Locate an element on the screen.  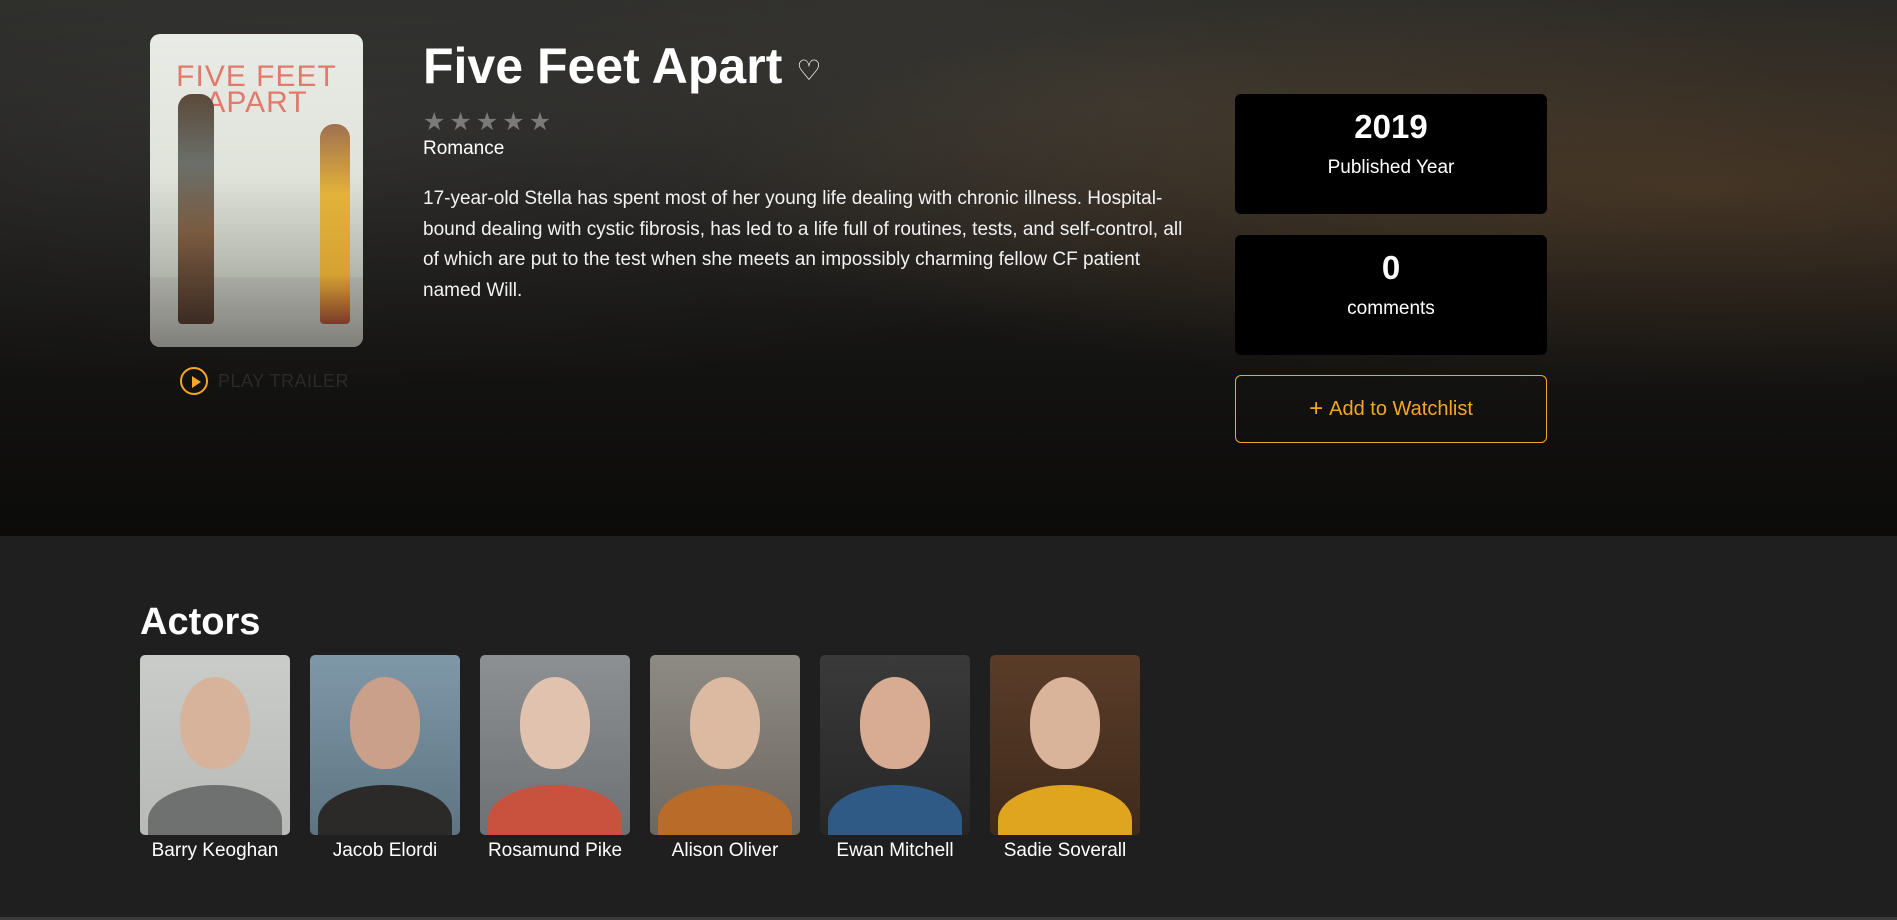
play-circle-icon is located at coordinates (194, 381).